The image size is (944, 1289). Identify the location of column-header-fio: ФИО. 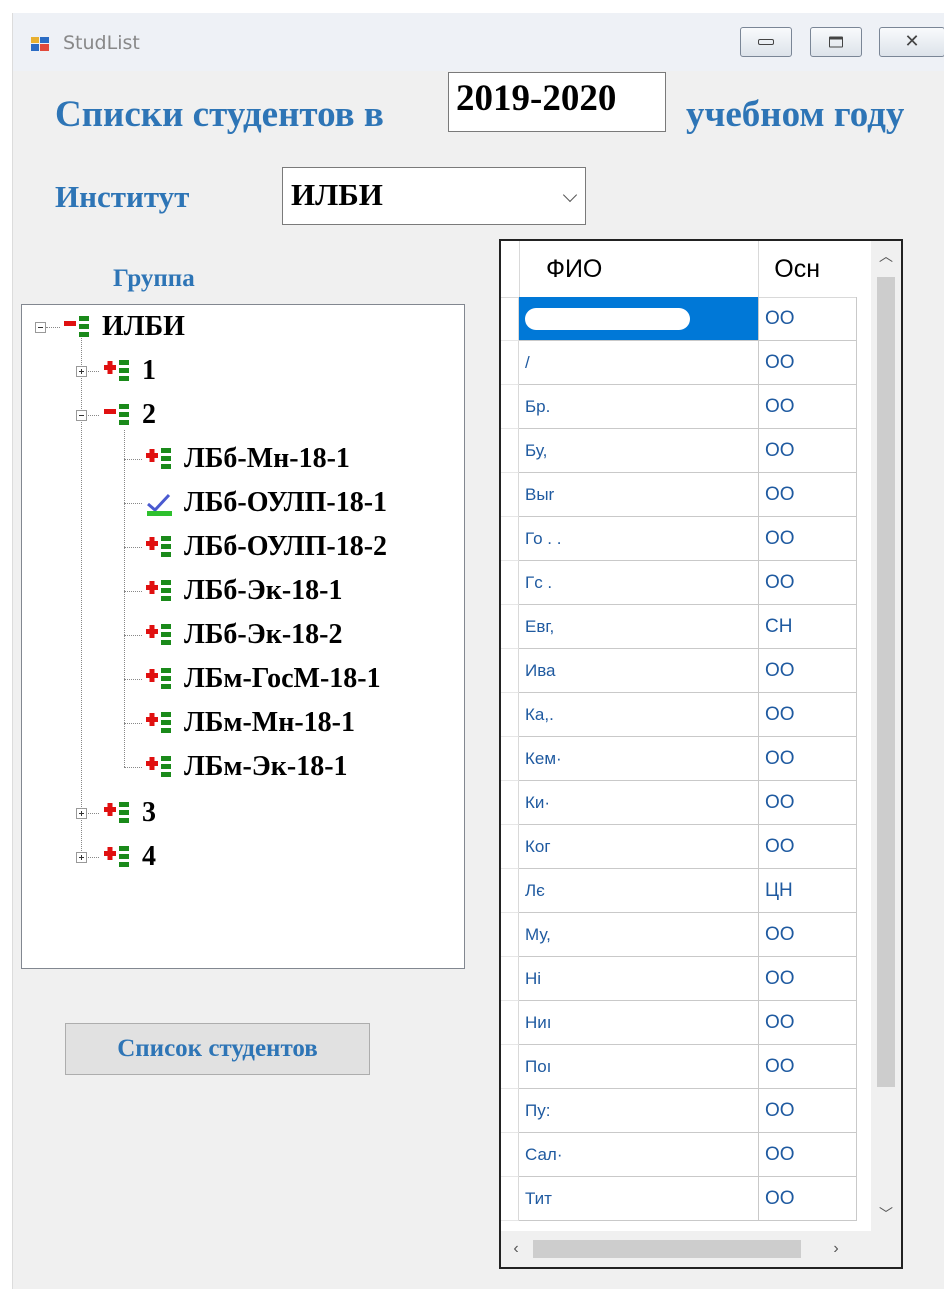
(640, 269).